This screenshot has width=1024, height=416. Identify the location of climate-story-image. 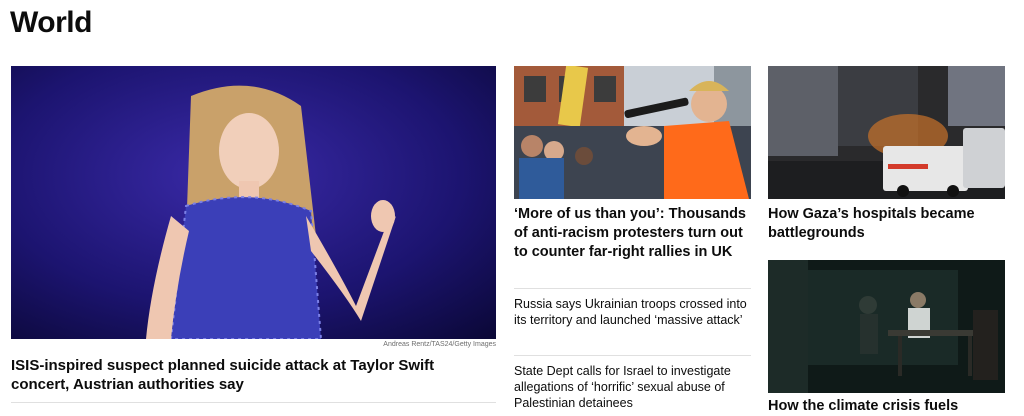
(886, 326).